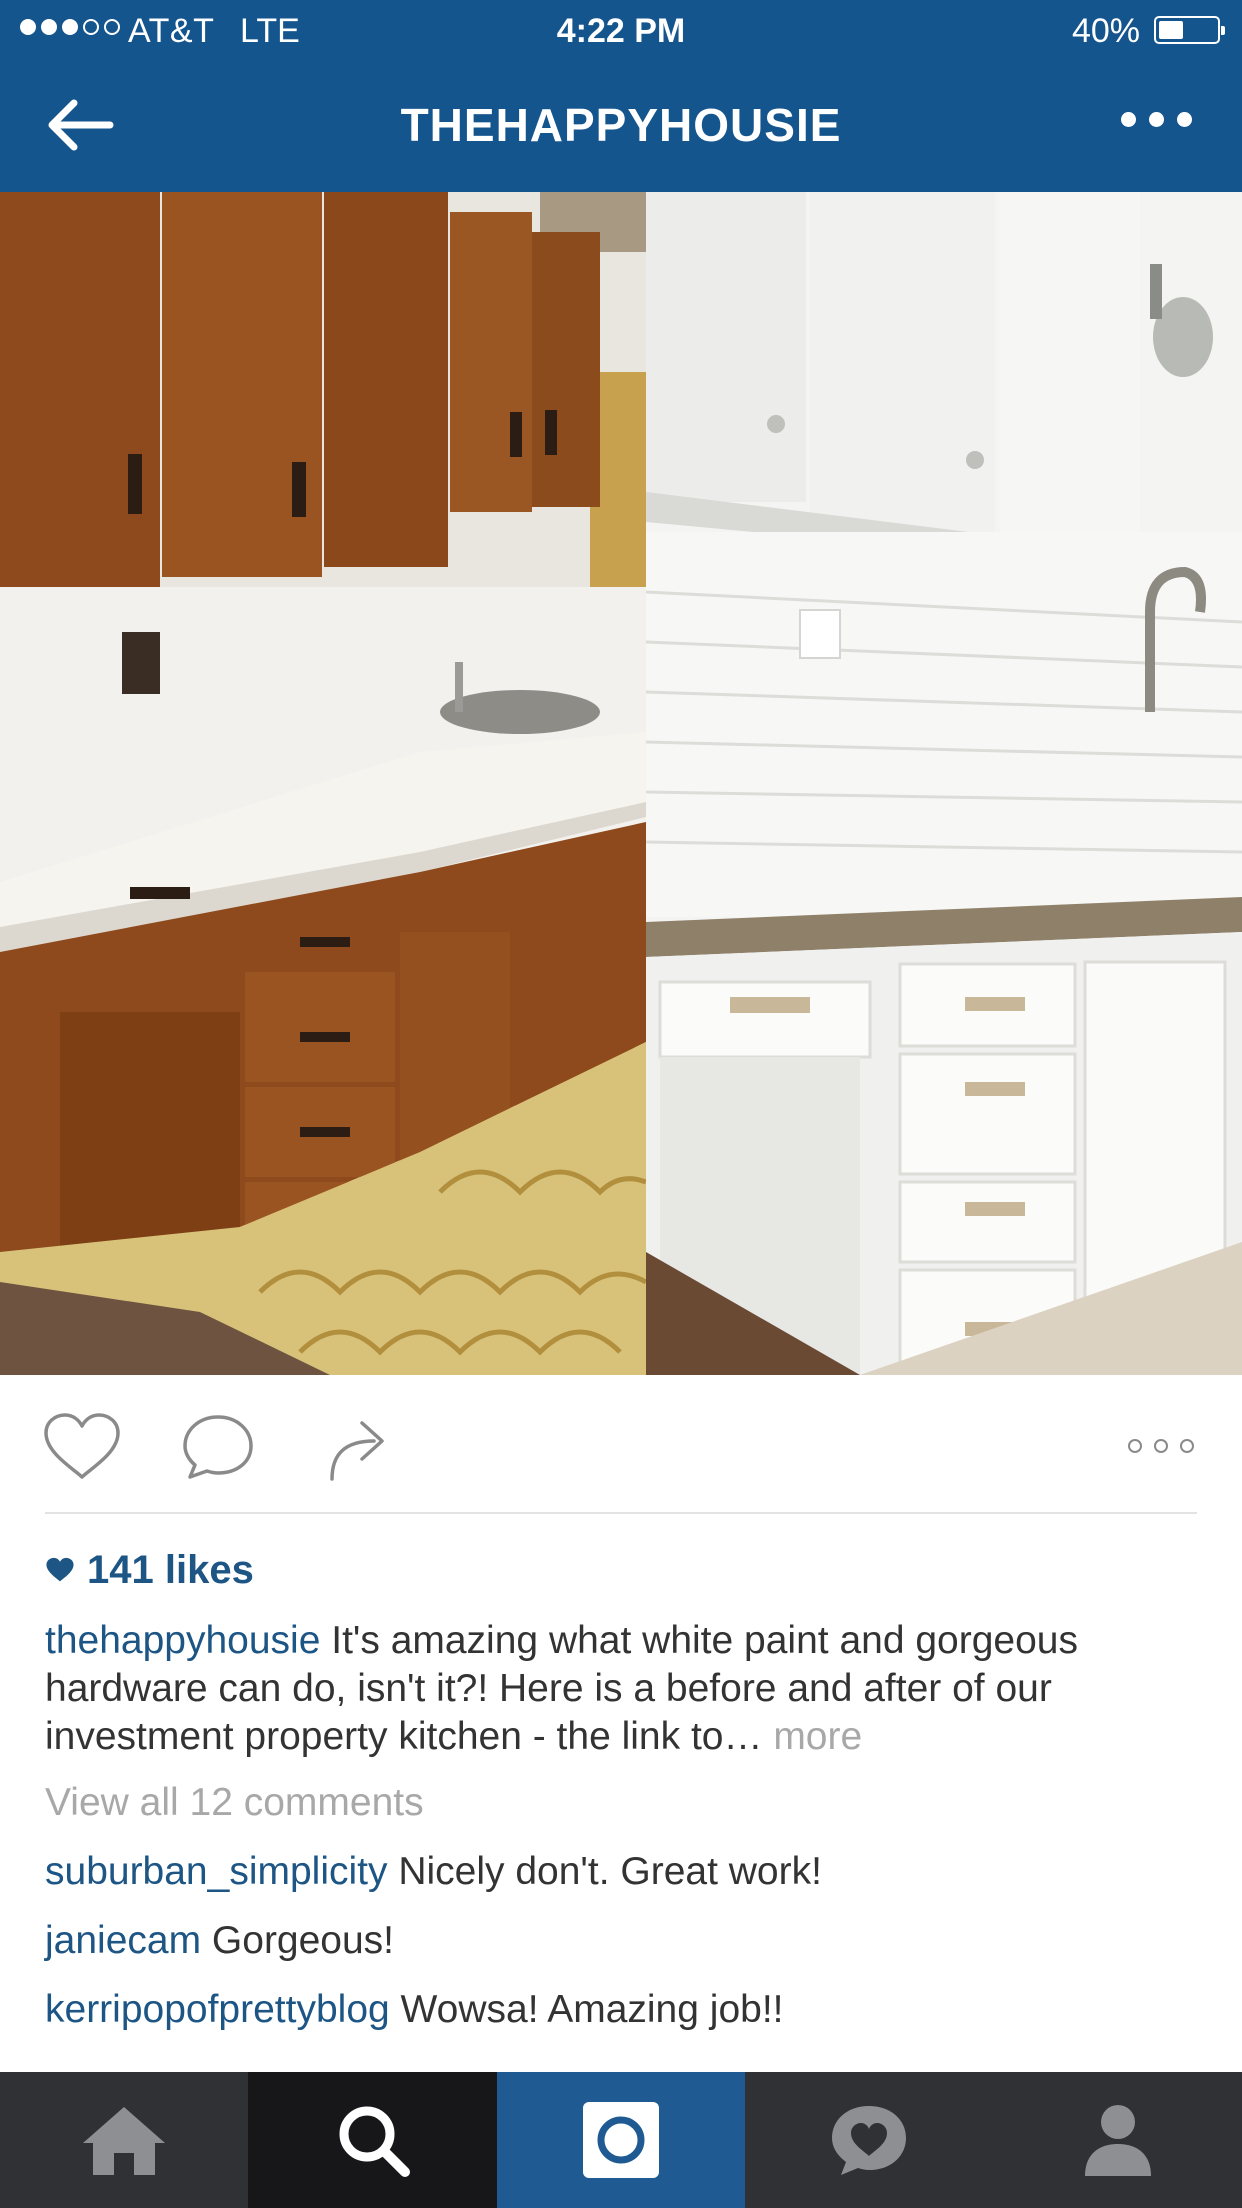  I want to click on post-actions, so click(621, 1444).